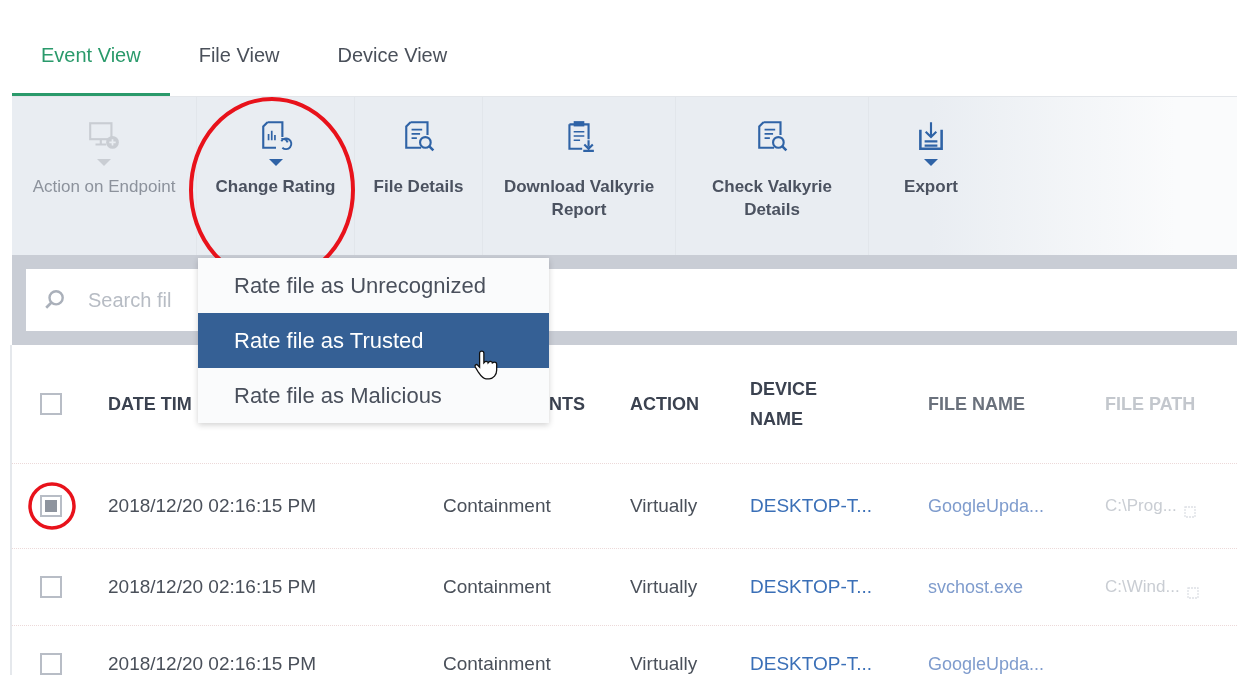 The height and width of the screenshot is (675, 1237). What do you see at coordinates (51, 404) in the screenshot?
I see `select-all-checkbox` at bounding box center [51, 404].